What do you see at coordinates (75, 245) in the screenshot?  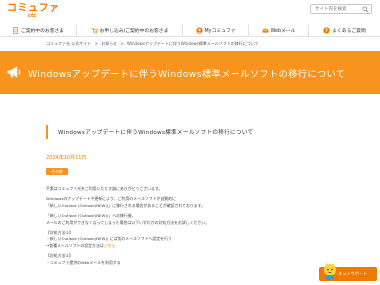 I see `article-text-segment: →各種メールソフトの設定方法は` at bounding box center [75, 245].